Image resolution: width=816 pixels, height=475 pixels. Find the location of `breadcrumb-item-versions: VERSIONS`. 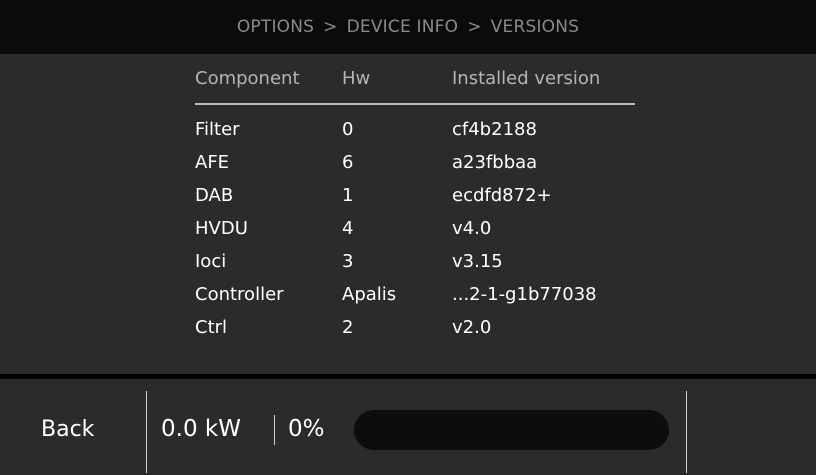

breadcrumb-item-versions: VERSIONS is located at coordinates (535, 27).